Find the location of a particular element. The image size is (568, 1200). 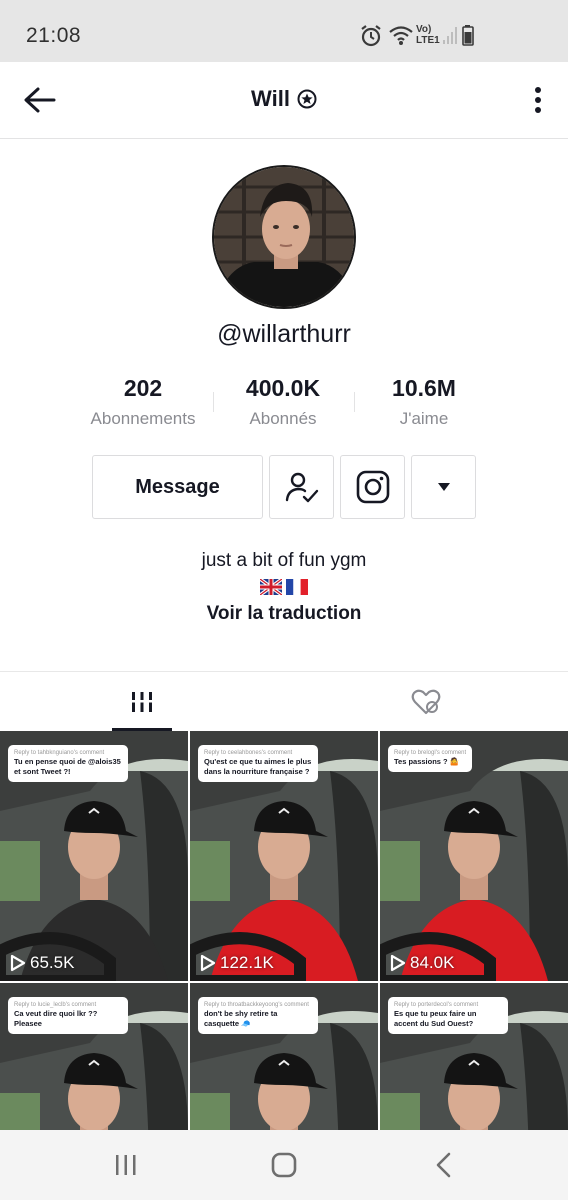

system-navigation-bar is located at coordinates (284, 1165).